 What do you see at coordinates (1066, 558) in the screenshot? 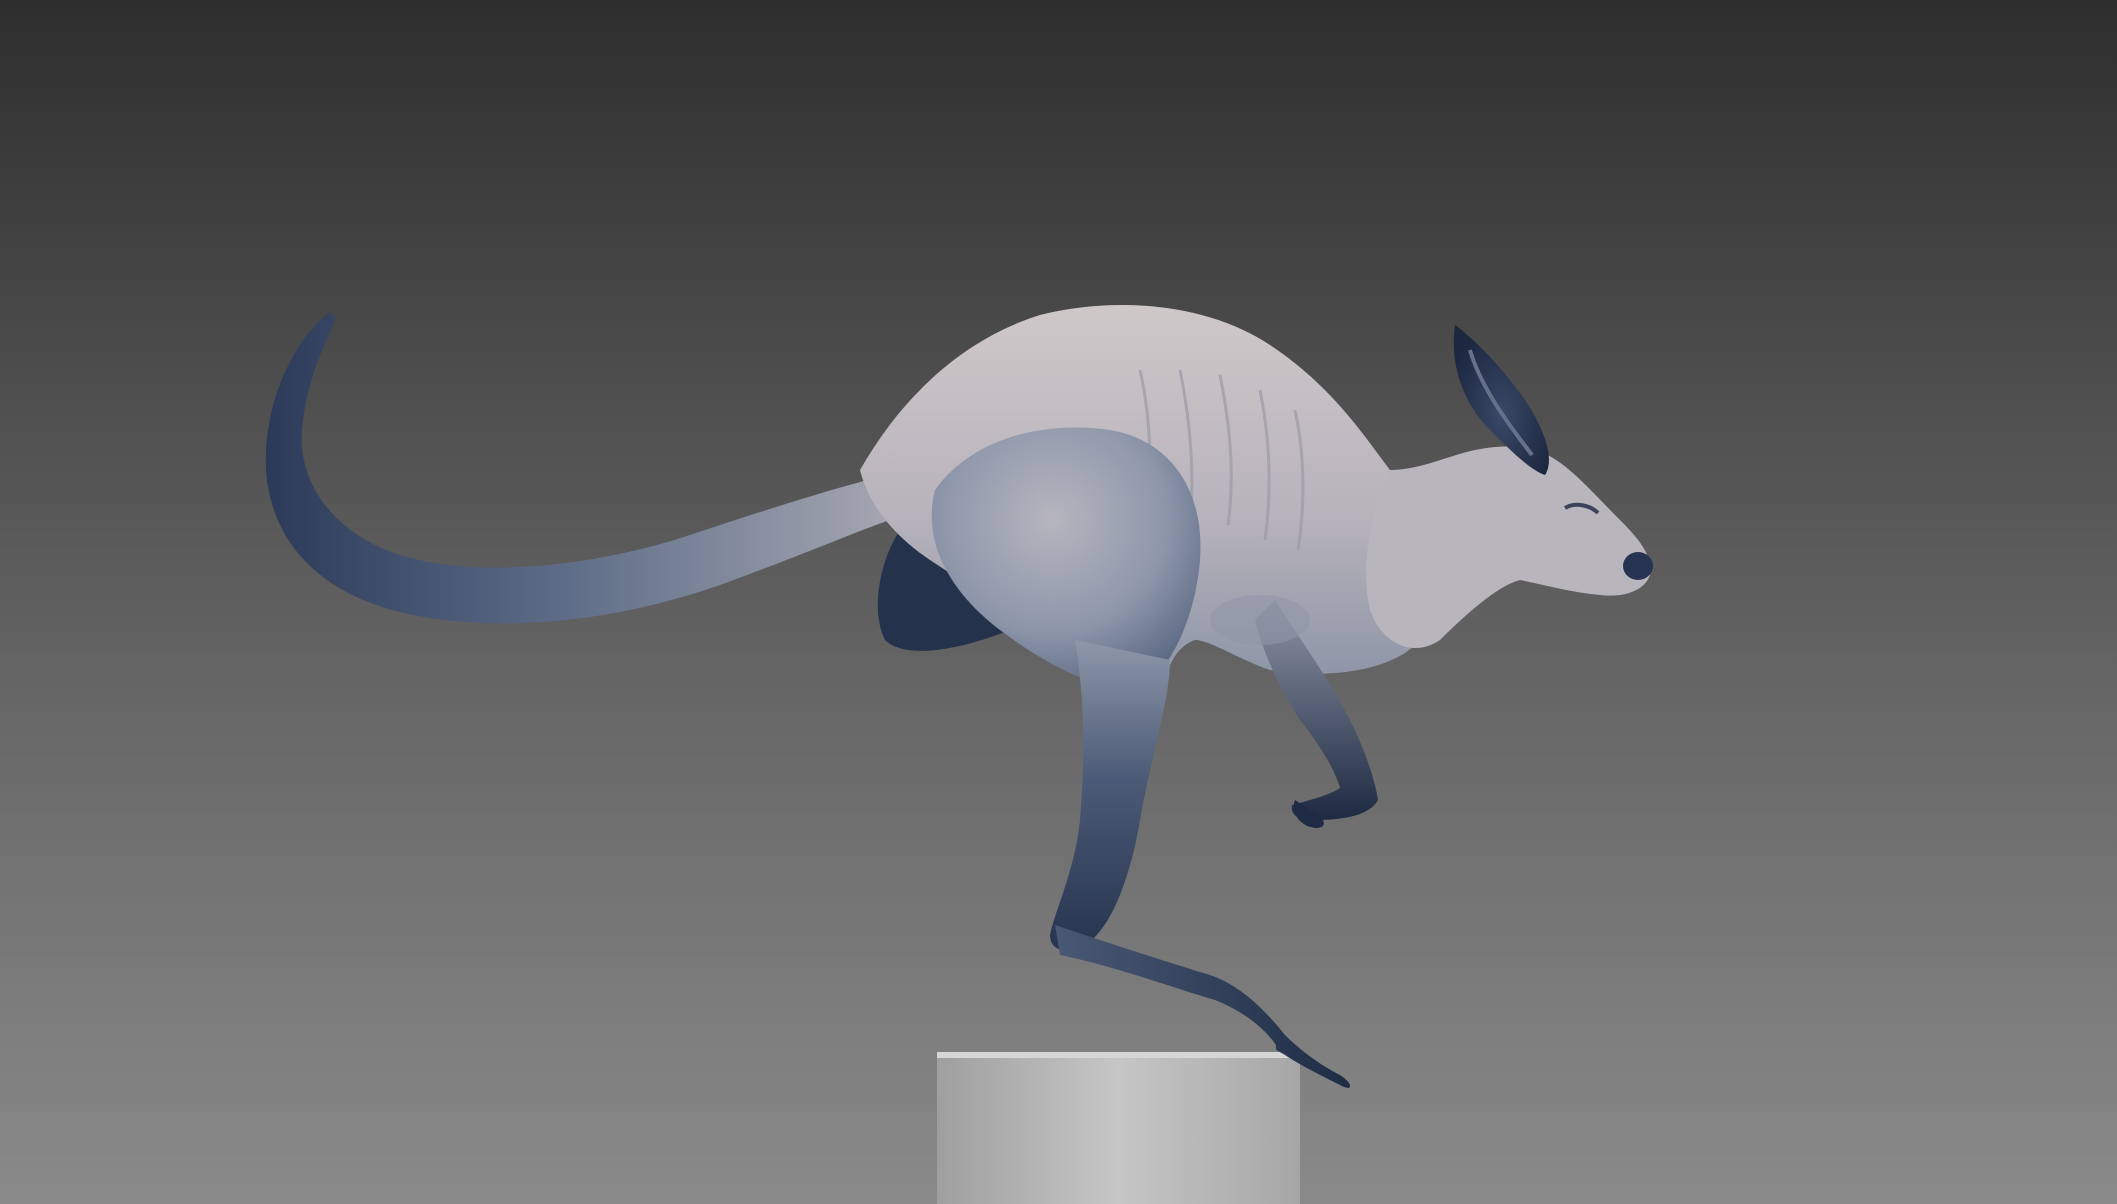
I see `kangaroo-thigh` at bounding box center [1066, 558].